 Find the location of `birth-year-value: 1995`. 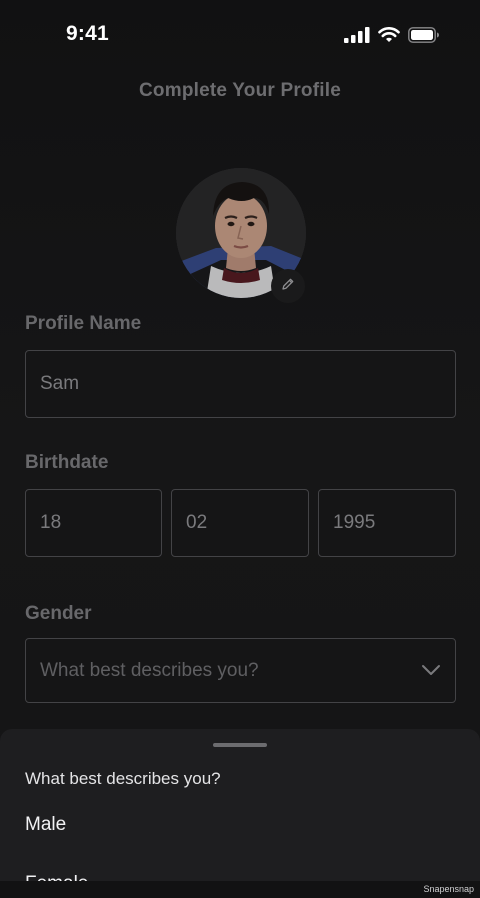

birth-year-value: 1995 is located at coordinates (354, 522).